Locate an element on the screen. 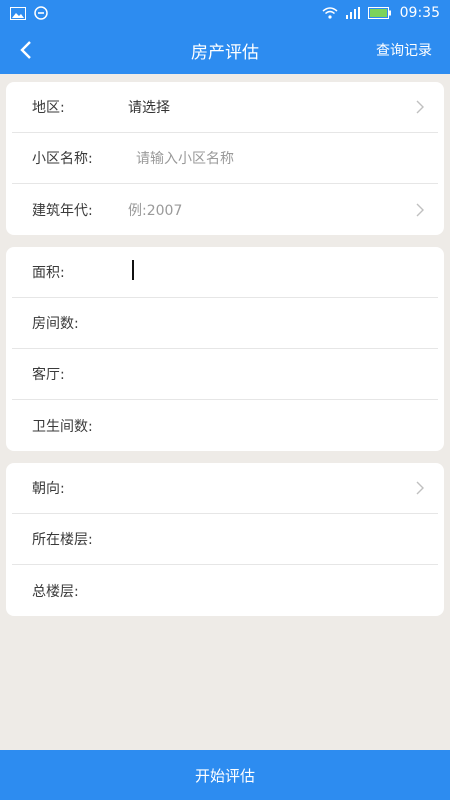  query-history-button: 查询记录 is located at coordinates (404, 50).